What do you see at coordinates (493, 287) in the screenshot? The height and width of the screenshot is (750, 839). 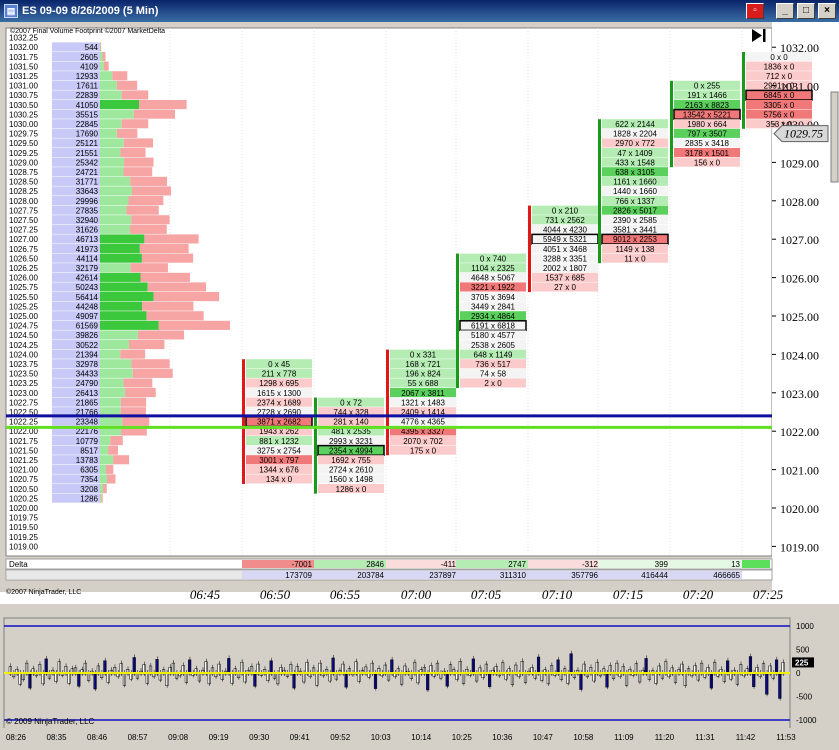 I see `footprint-value: 3221 x 1922` at bounding box center [493, 287].